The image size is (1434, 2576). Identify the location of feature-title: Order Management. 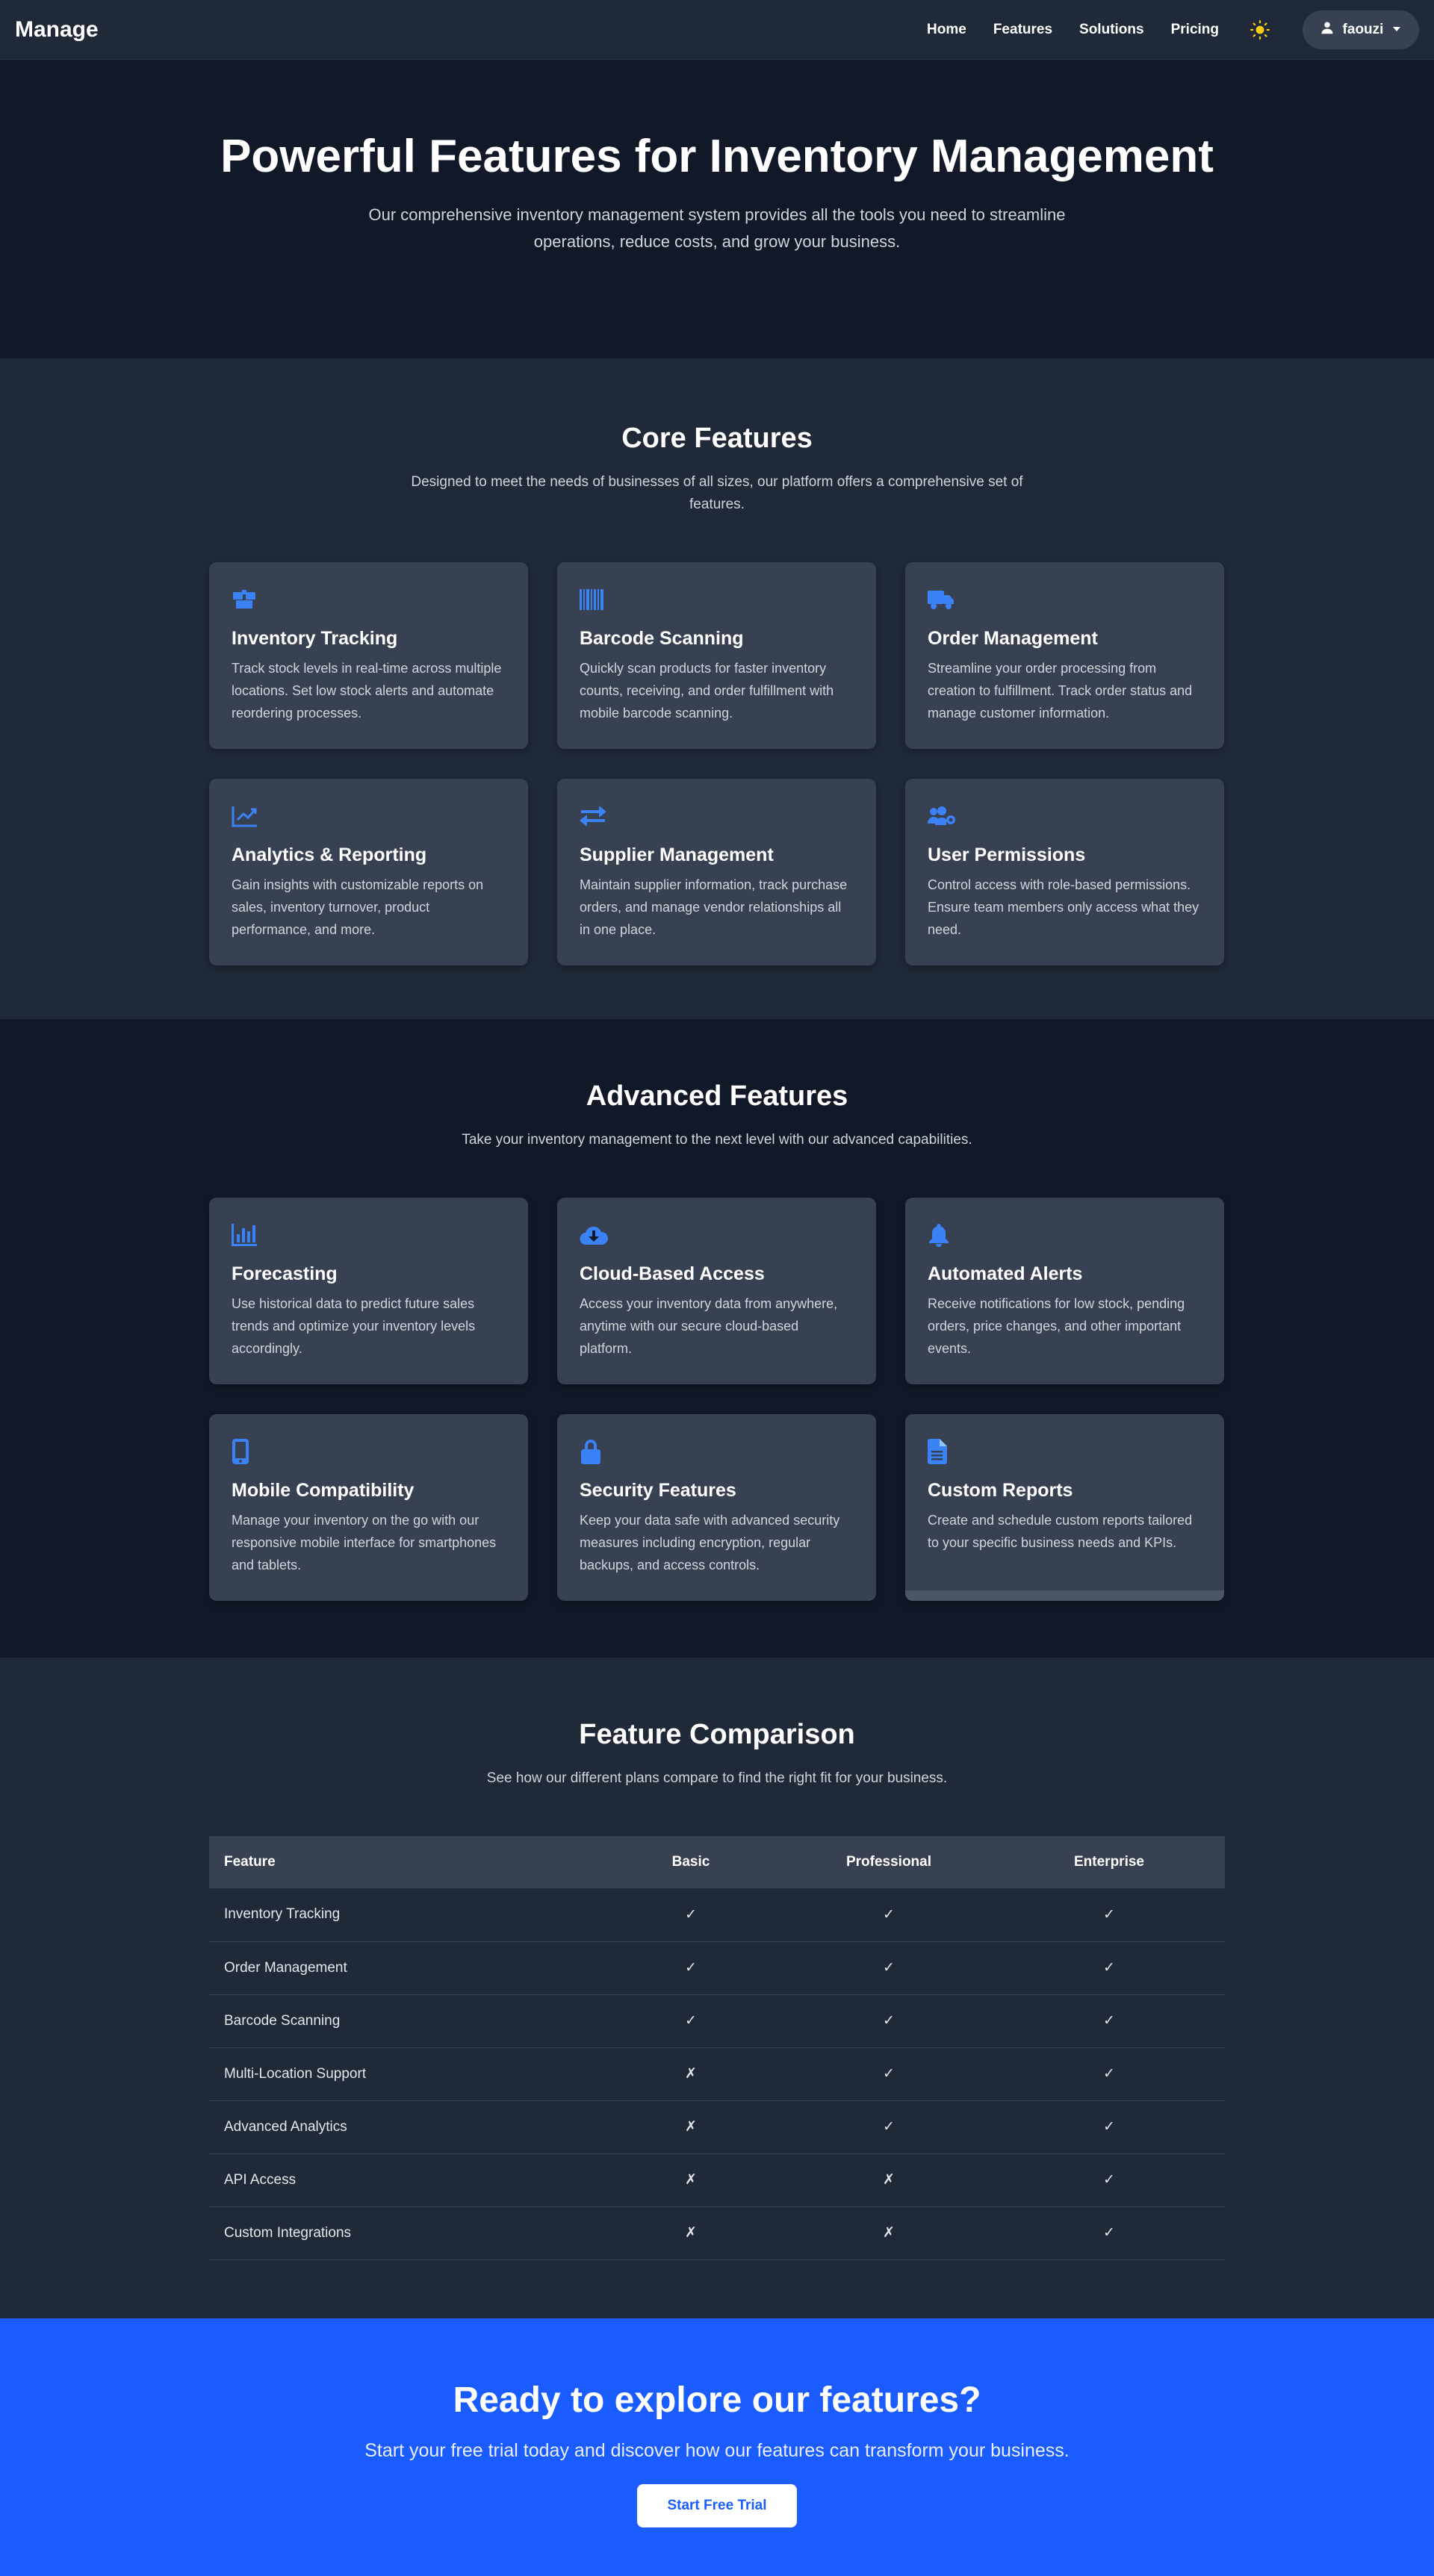
(1013, 638).